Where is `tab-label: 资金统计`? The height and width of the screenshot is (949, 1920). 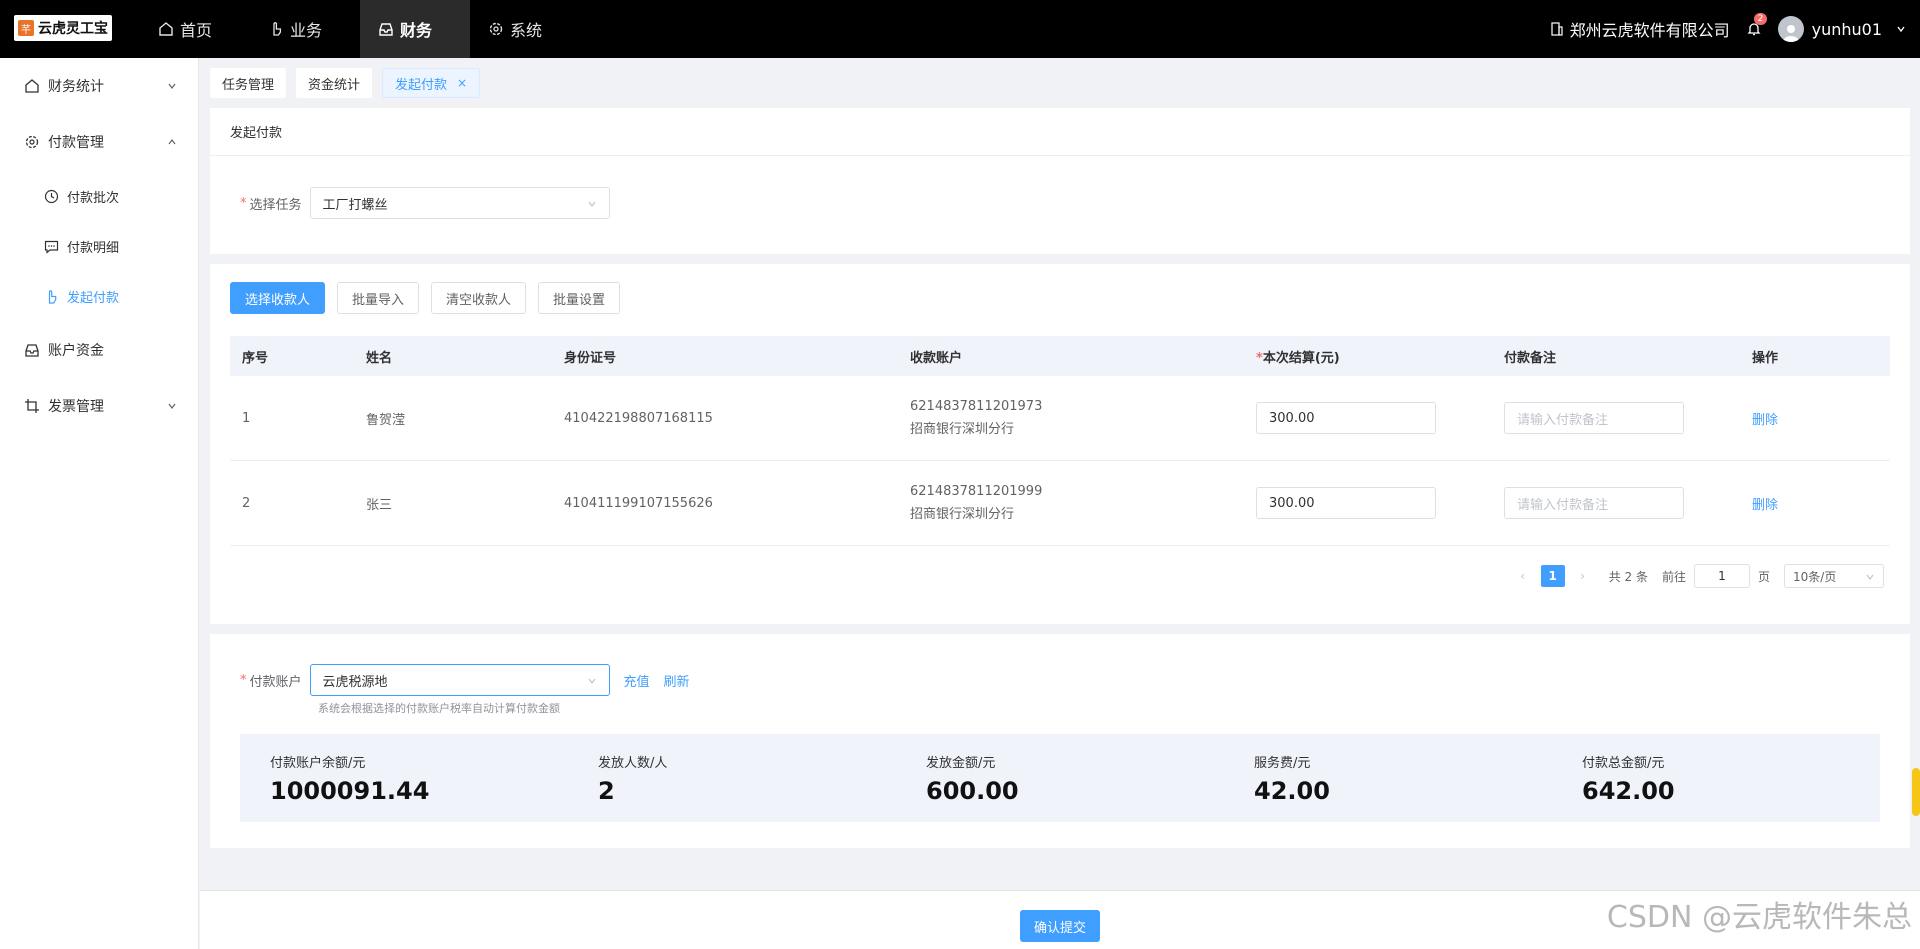 tab-label: 资金统计 is located at coordinates (334, 85).